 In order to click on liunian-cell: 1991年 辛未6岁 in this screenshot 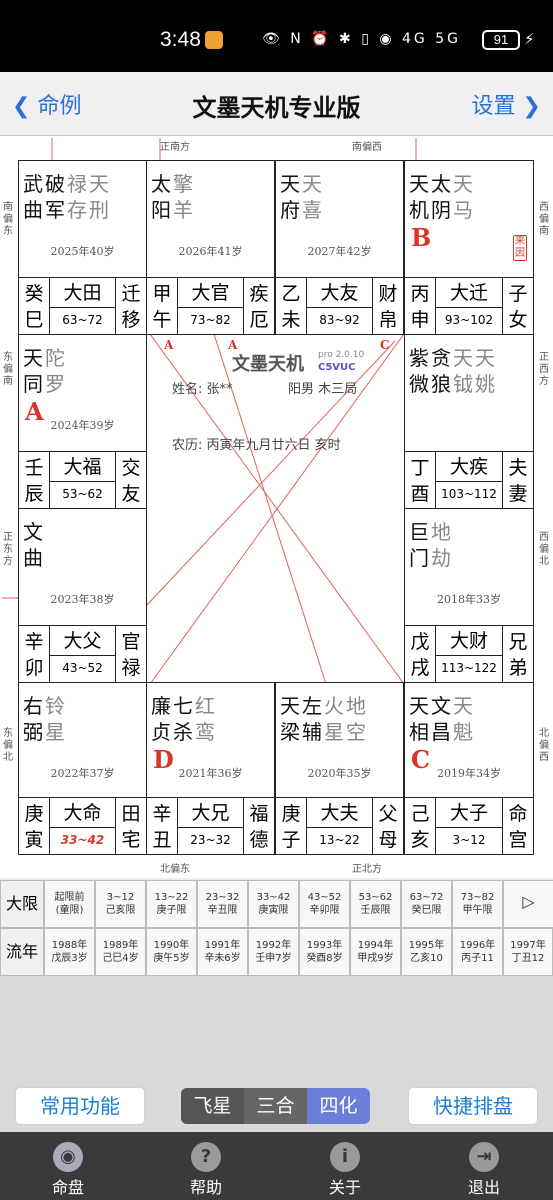, I will do `click(222, 952)`.